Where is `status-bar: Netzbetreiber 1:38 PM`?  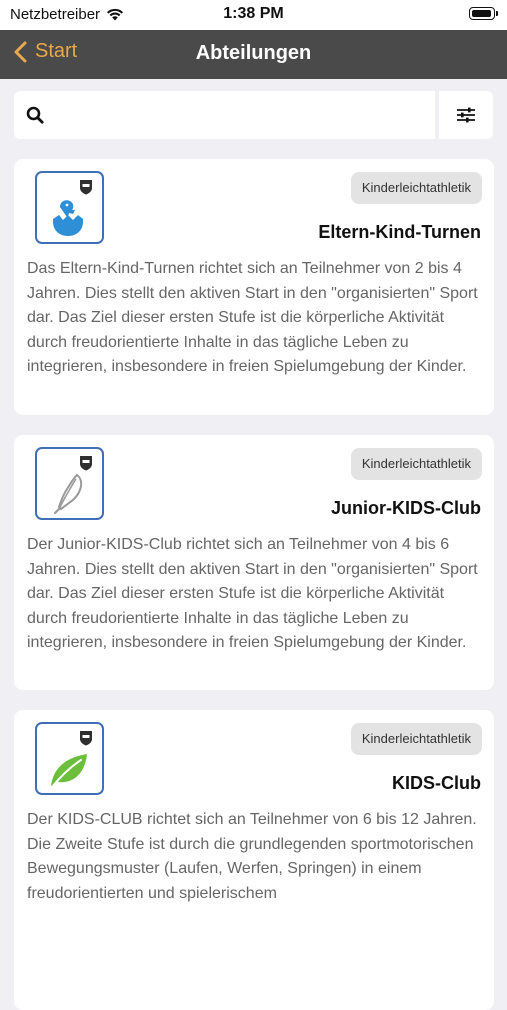
status-bar: Netzbetreiber 1:38 PM is located at coordinates (253, 15).